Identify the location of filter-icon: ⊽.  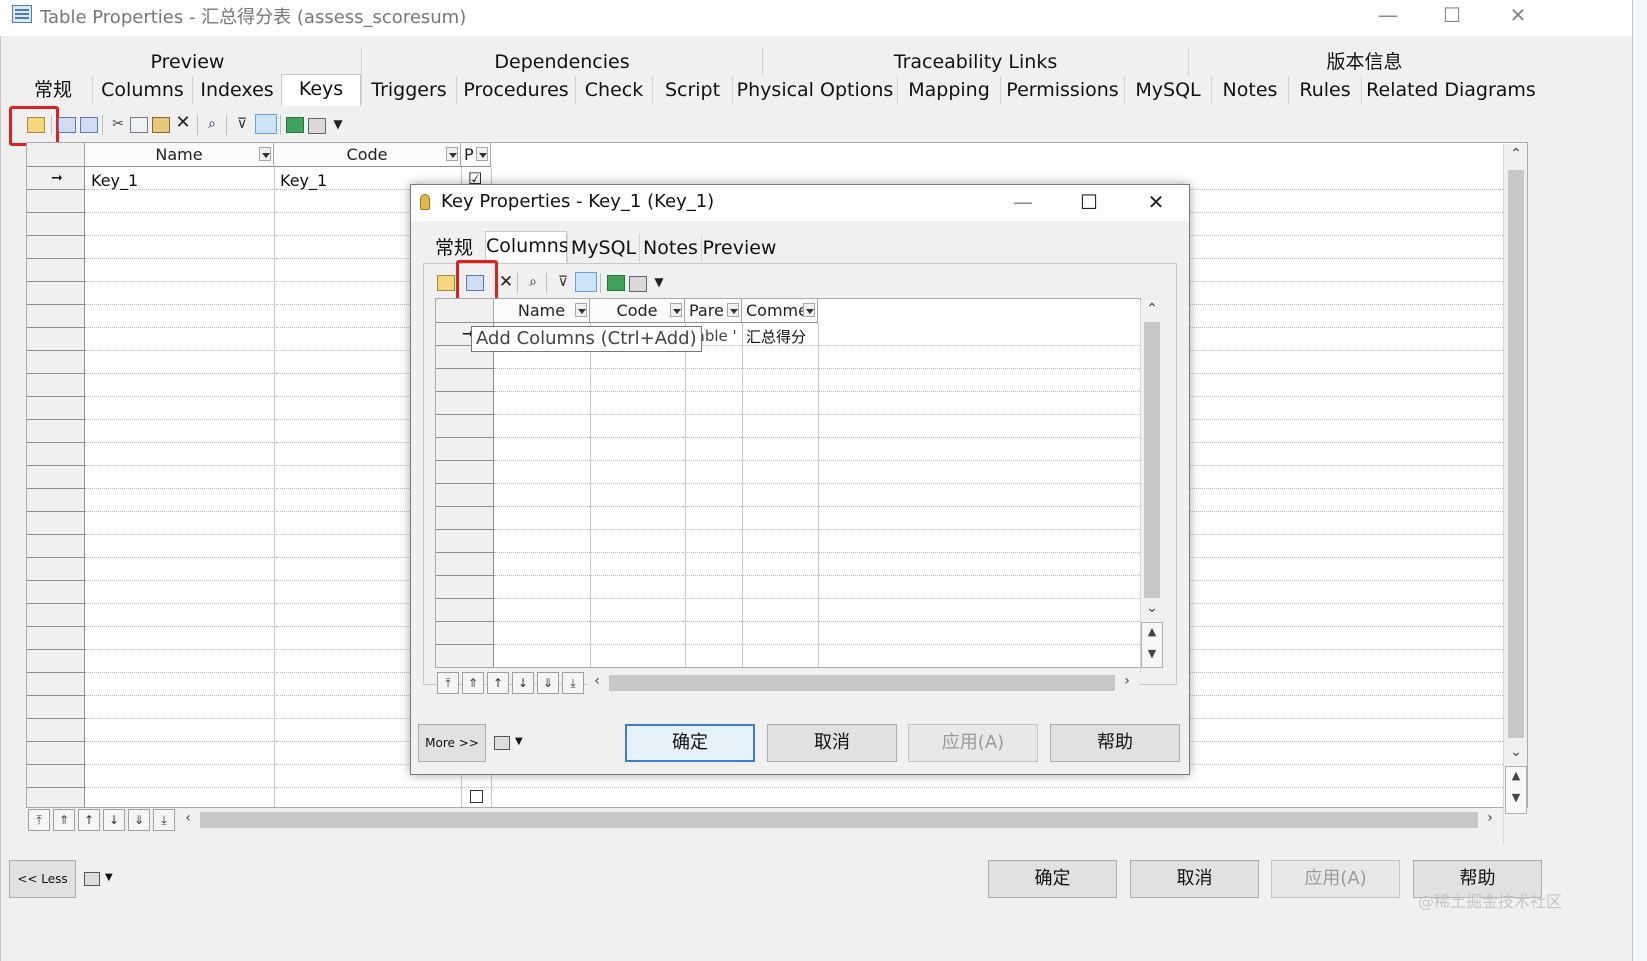
(563, 282).